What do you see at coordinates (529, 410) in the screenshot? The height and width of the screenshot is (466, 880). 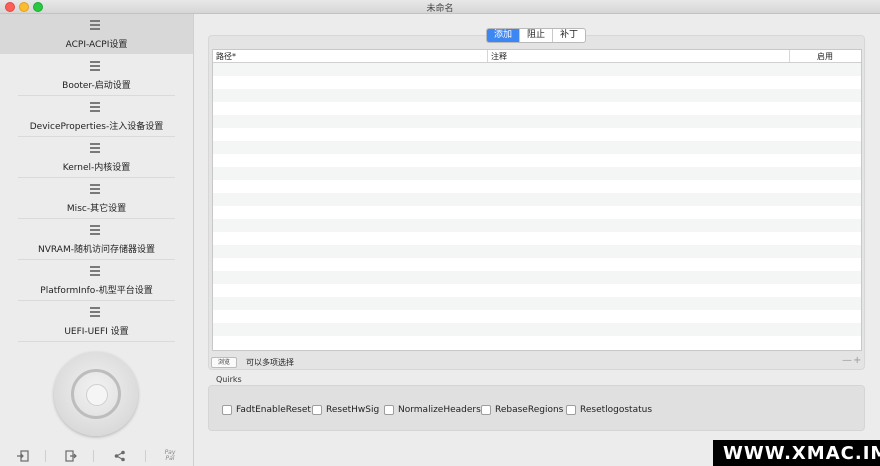 I see `checkbox-label: RebaseRegions` at bounding box center [529, 410].